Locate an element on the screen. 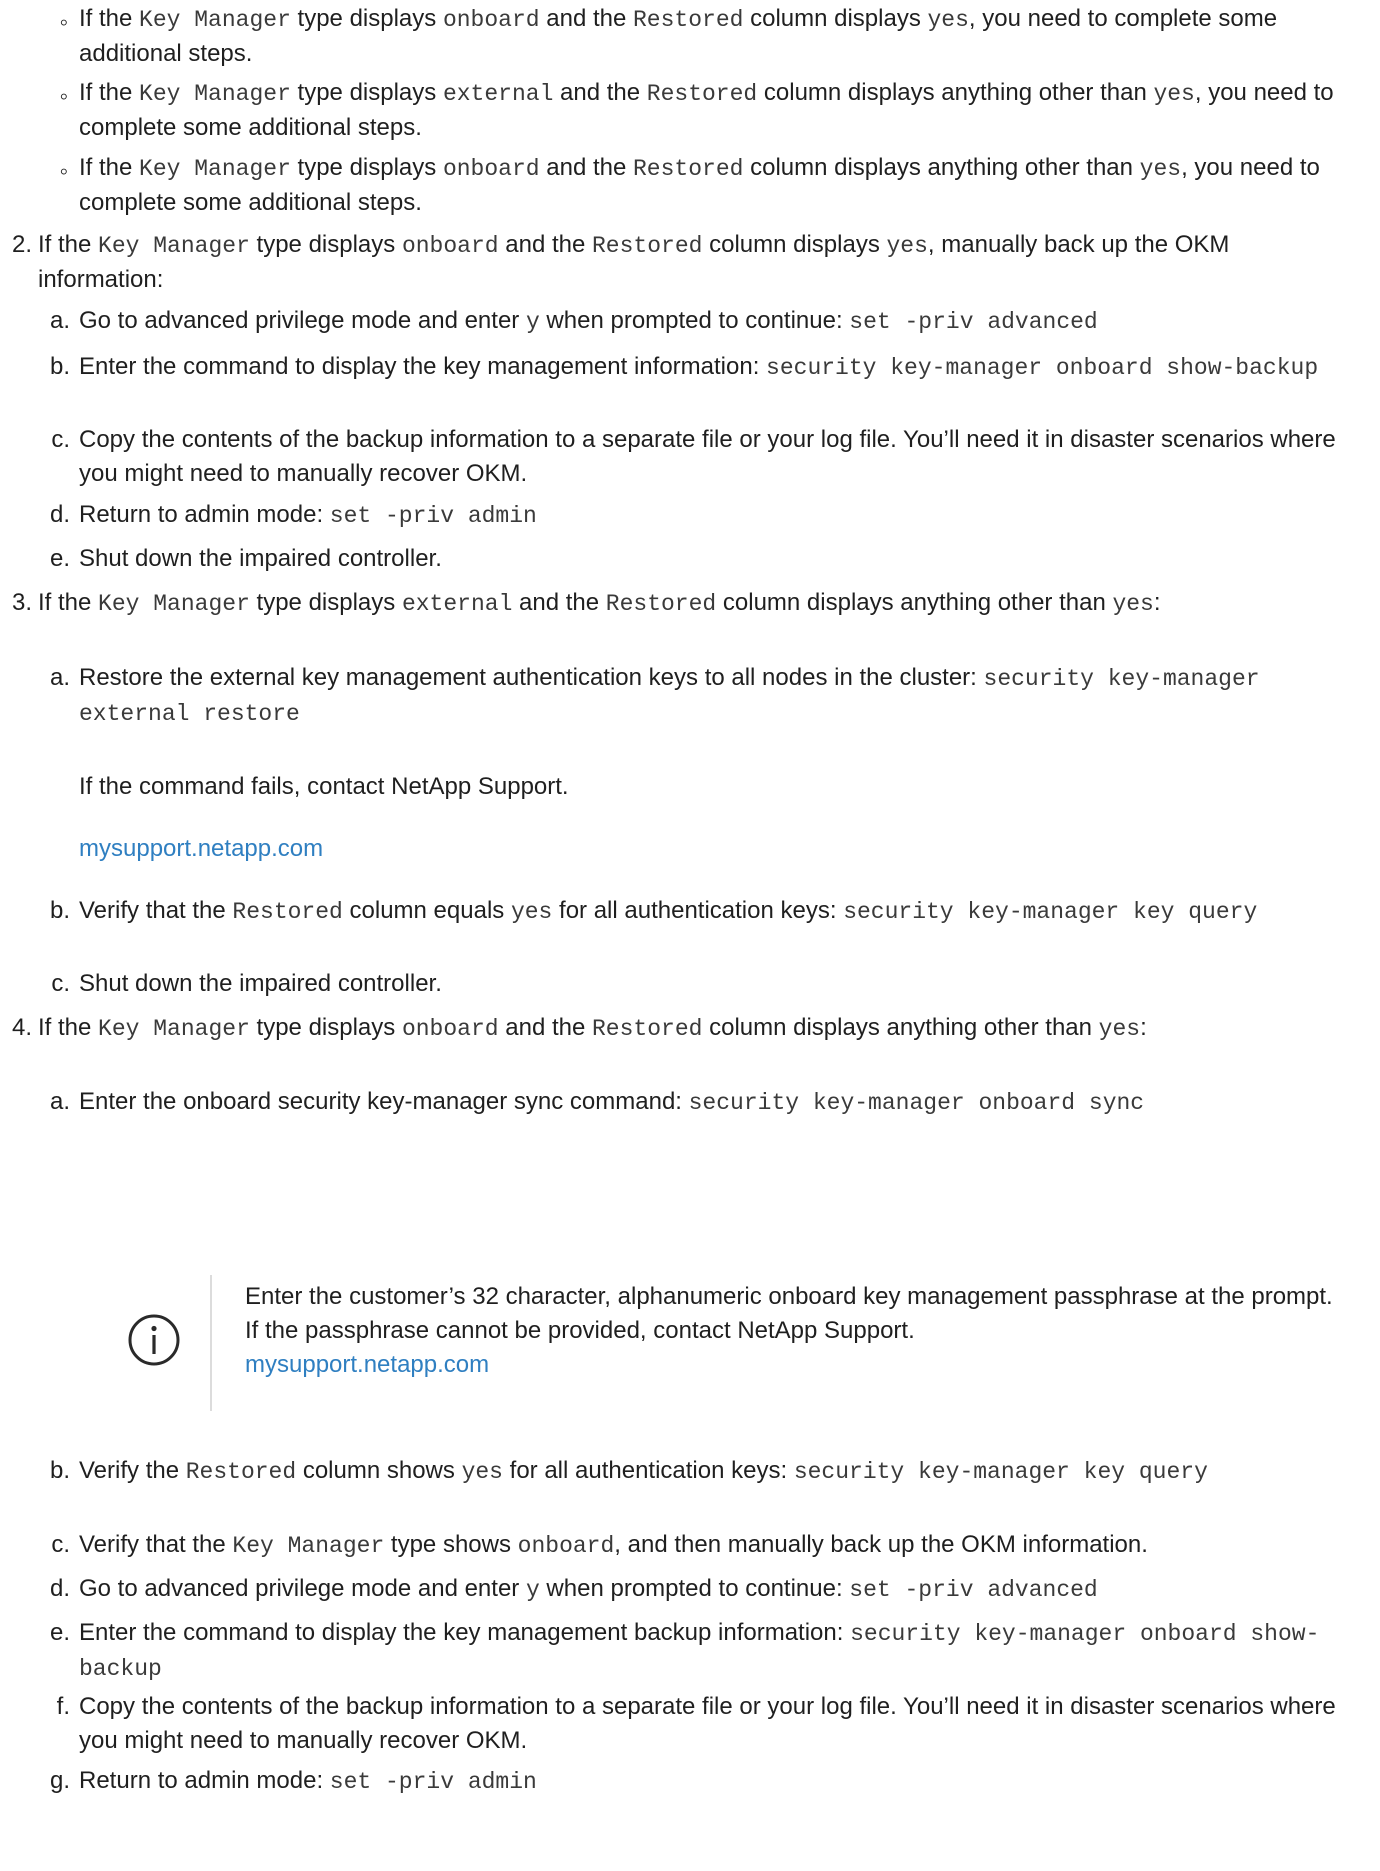 The width and height of the screenshot is (1380, 1871). text-run: Verify the is located at coordinates (132, 1470).